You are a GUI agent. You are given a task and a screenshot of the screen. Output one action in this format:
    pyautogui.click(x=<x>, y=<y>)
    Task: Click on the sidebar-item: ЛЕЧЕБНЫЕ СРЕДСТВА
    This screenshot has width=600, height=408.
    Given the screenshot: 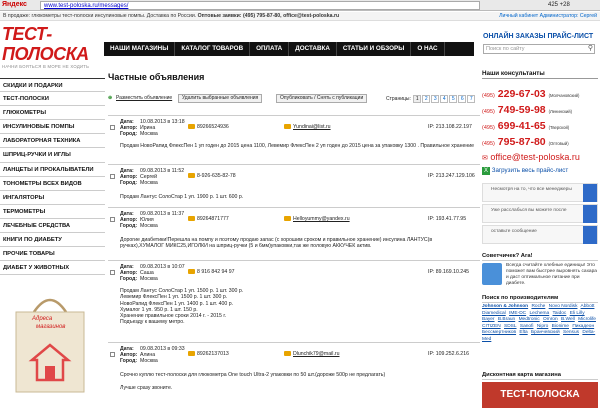 What is the action you would take?
    pyautogui.click(x=52, y=226)
    